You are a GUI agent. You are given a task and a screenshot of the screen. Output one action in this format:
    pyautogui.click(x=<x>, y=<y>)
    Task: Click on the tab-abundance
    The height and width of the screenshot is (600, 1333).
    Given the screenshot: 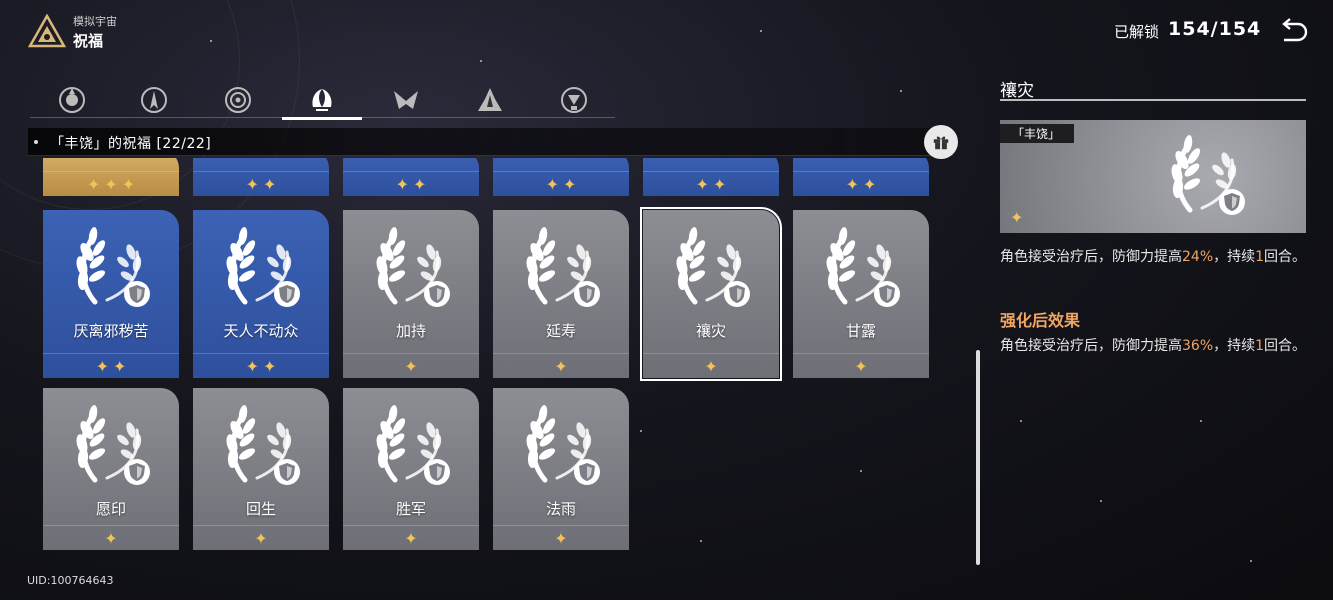 What is the action you would take?
    pyautogui.click(x=322, y=101)
    